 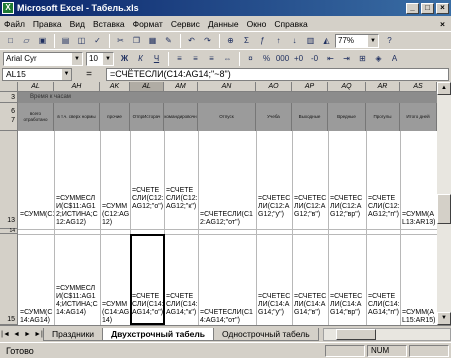 I want to click on cell-row15-col1: =СУММ(C14:AG14), so click(x=36, y=317).